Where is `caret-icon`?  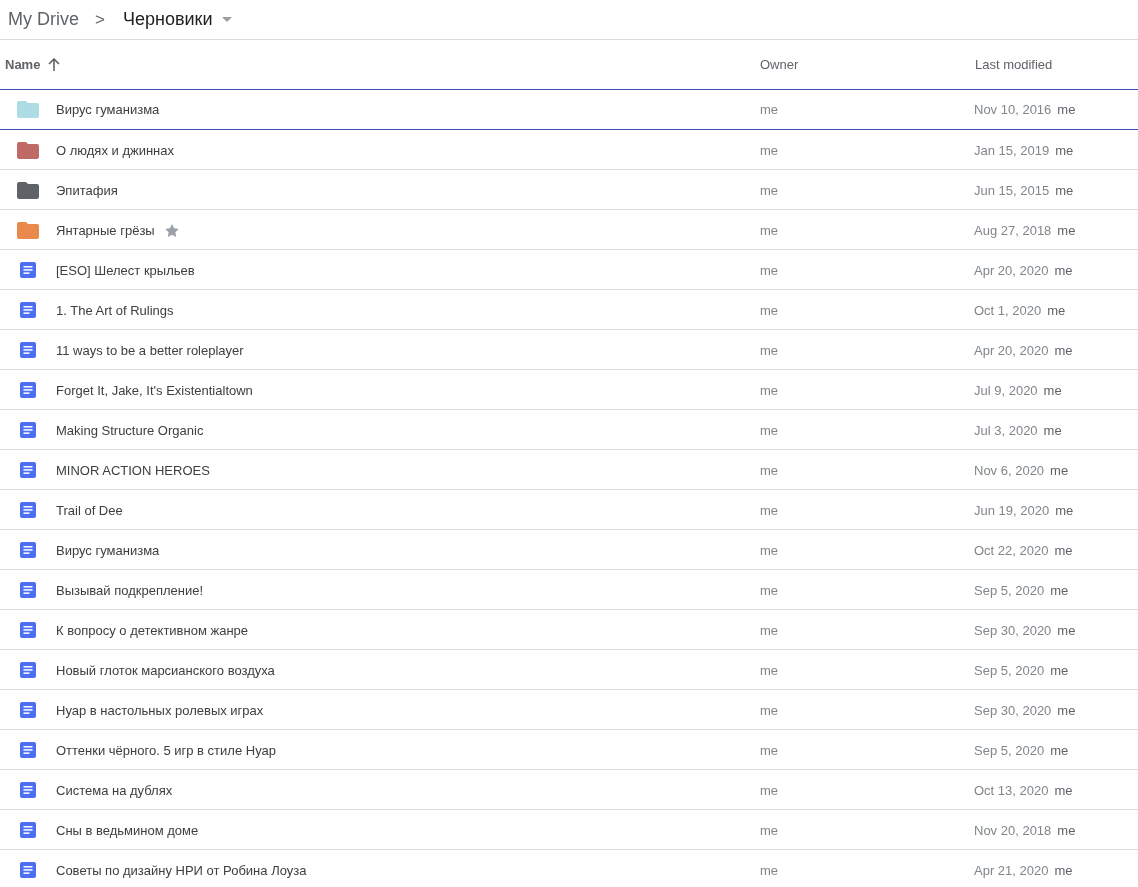
caret-icon is located at coordinates (227, 19).